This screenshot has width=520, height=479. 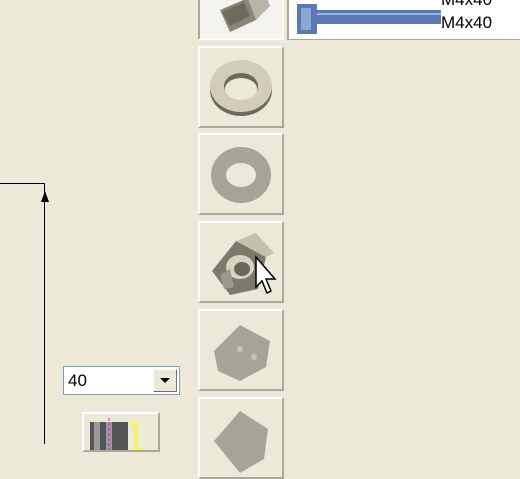 I want to click on bolt-icon, so click(x=245, y=16).